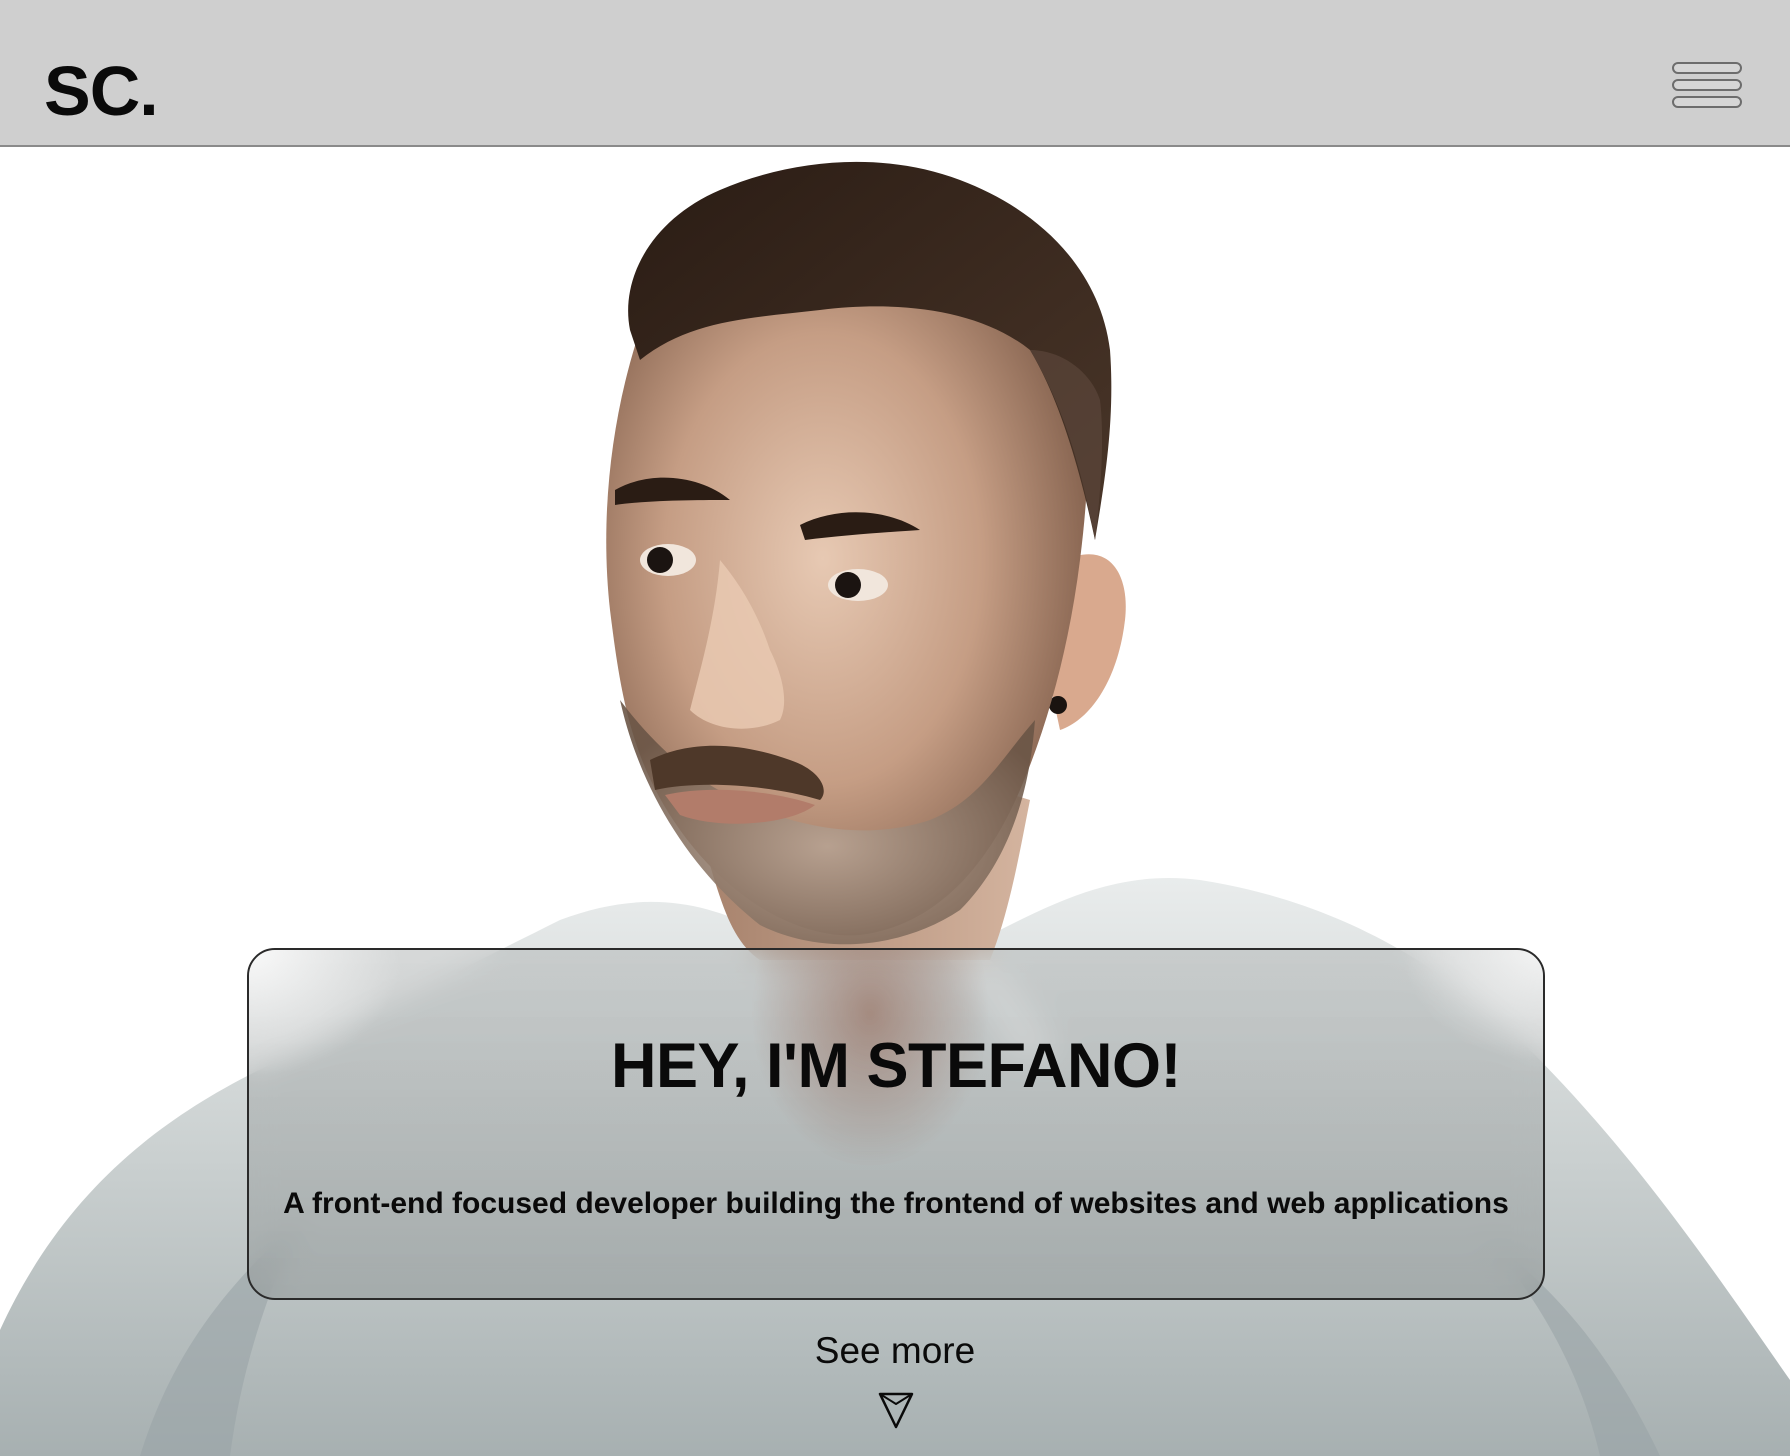 The width and height of the screenshot is (1790, 1456). Describe the element at coordinates (896, 1066) in the screenshot. I see `hero-title: HEY, I'M STEFANO!` at that location.